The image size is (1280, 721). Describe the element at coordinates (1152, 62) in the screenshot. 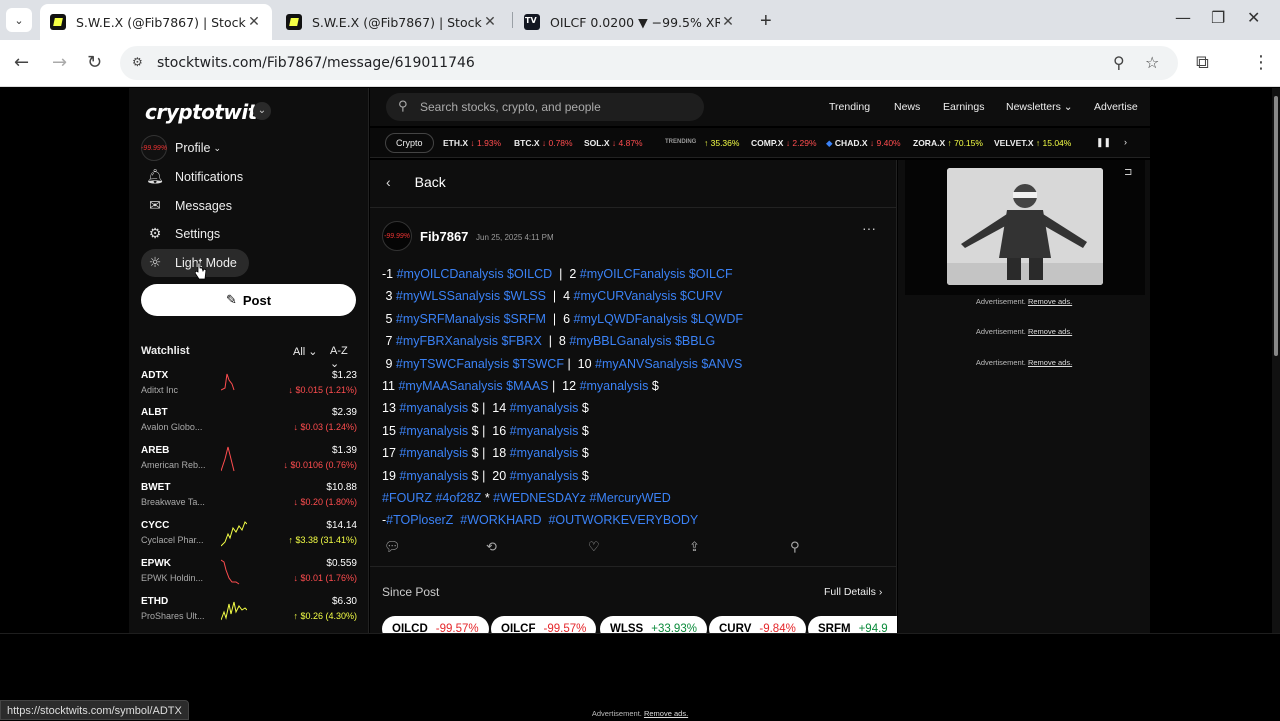

I see `bookmark-star-icon: ☆` at that location.